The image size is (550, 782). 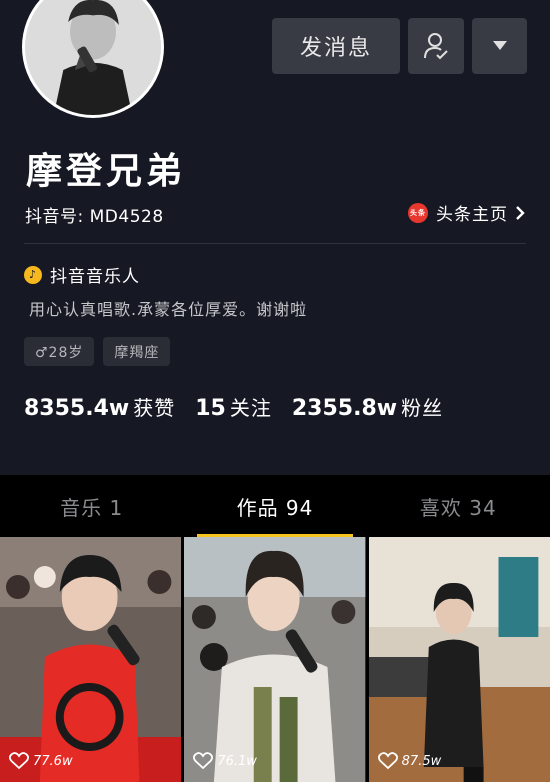 I want to click on badge-label: 抖音音乐人, so click(x=95, y=277).